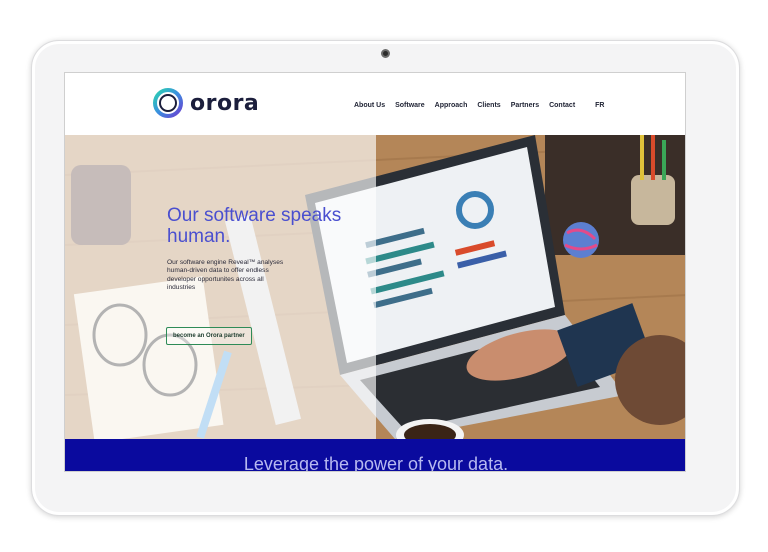 The image size is (768, 552). Describe the element at coordinates (168, 103) in the screenshot. I see `orora-logo-icon` at that location.